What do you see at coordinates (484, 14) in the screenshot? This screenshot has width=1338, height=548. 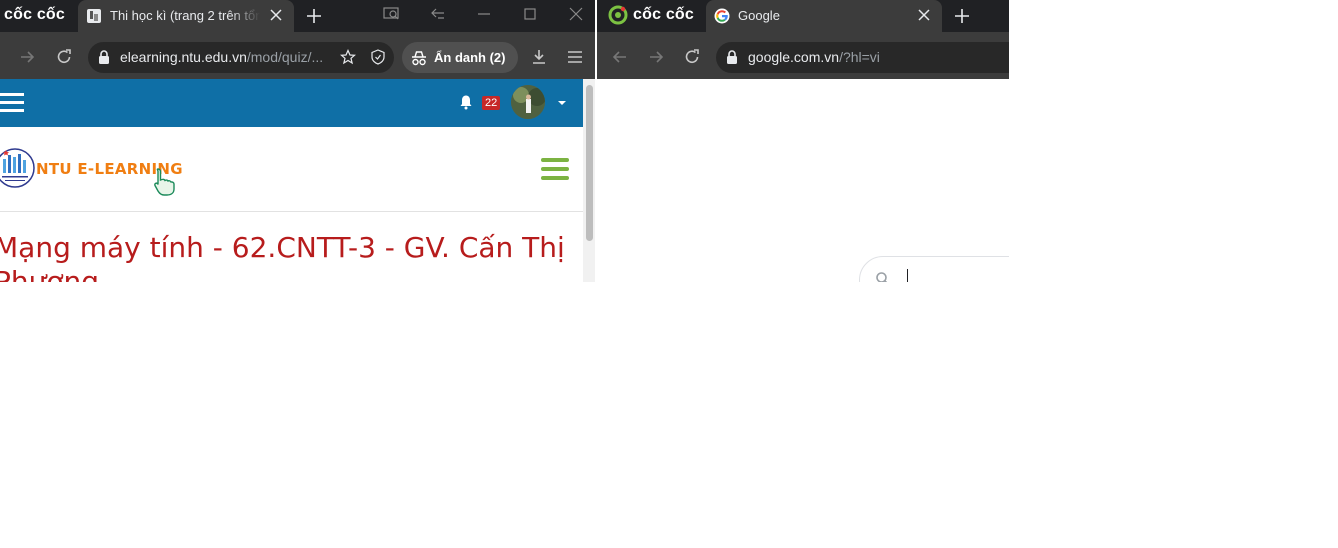 I see `minimize-icon` at bounding box center [484, 14].